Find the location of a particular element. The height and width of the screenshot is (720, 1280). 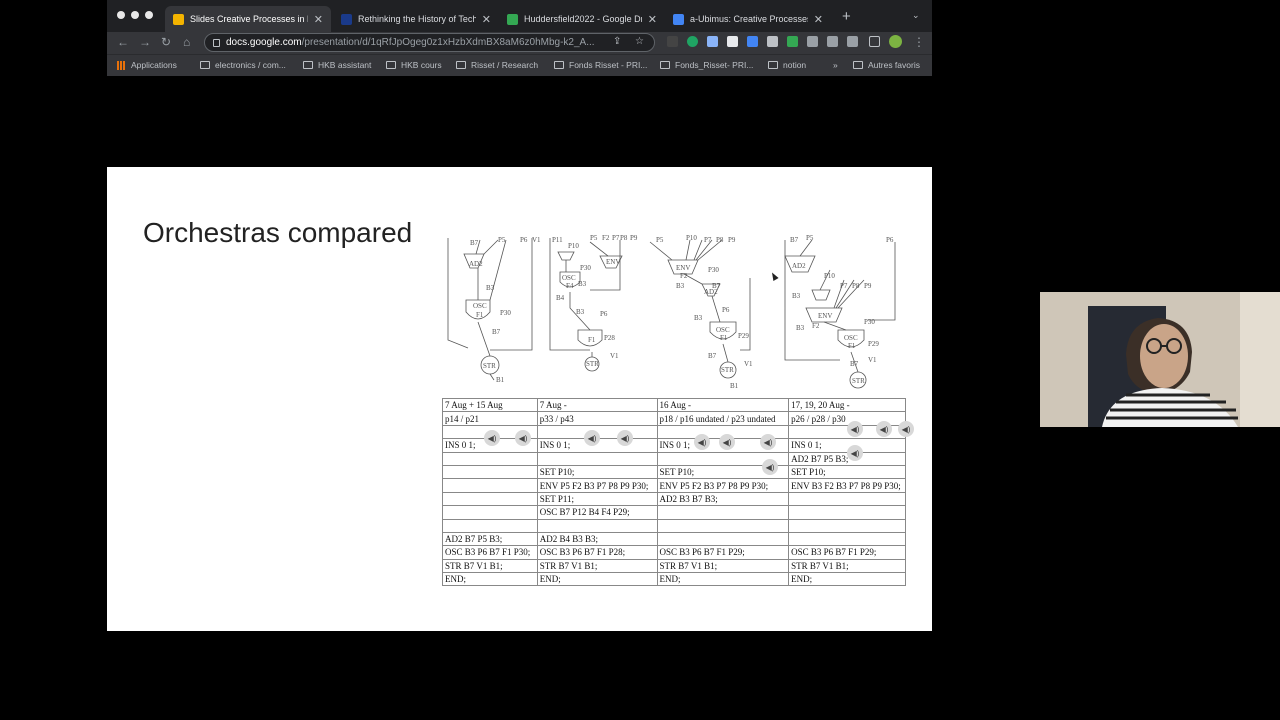

text-extension-icon is located at coordinates (832, 41).